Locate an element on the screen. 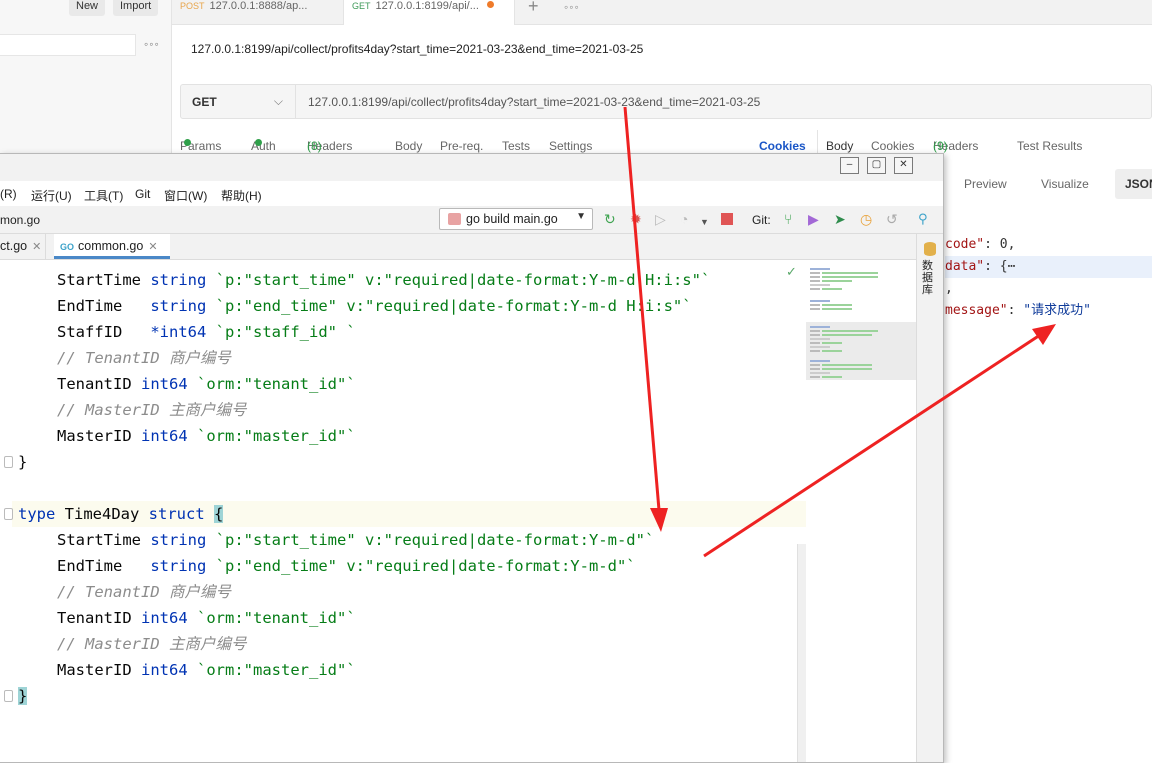 The width and height of the screenshot is (1152, 763). menu-git: Git is located at coordinates (142, 194).